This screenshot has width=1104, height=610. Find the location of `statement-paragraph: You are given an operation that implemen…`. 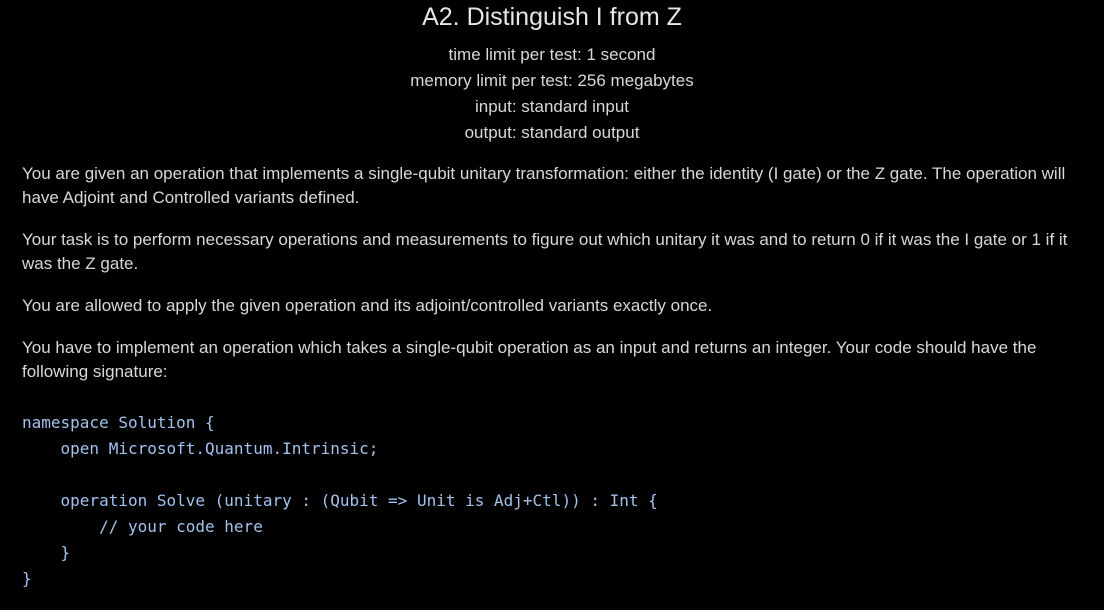

statement-paragraph: You are given an operation that implemen… is located at coordinates (544, 185).